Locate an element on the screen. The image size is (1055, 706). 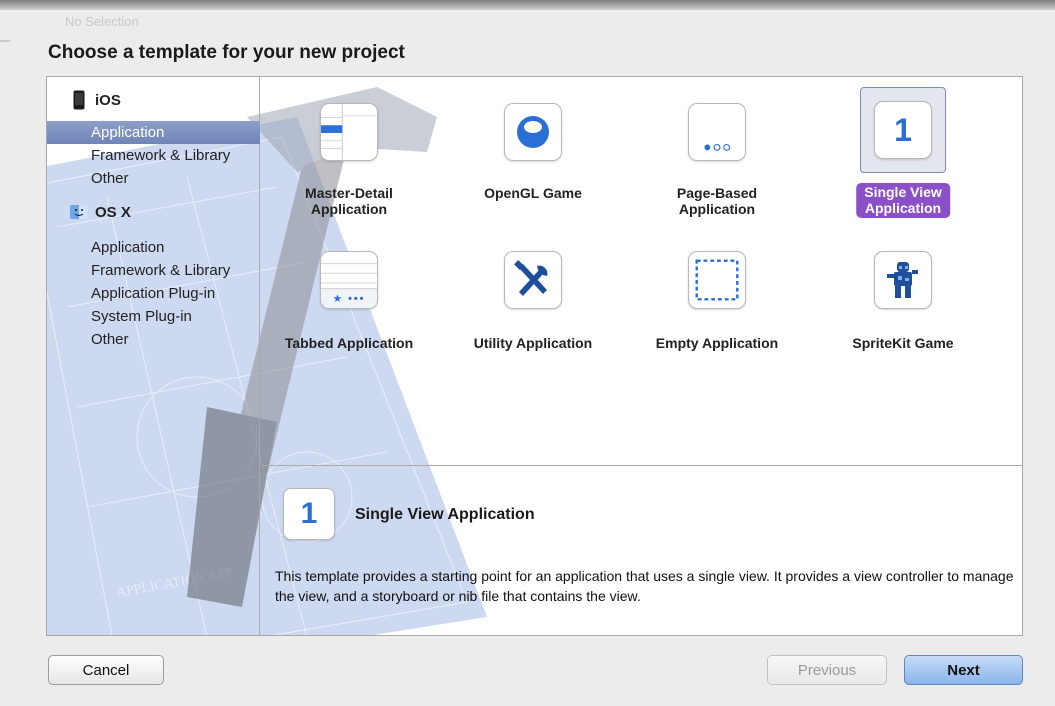
template-utility: Utility Application is located at coordinates (533, 324).